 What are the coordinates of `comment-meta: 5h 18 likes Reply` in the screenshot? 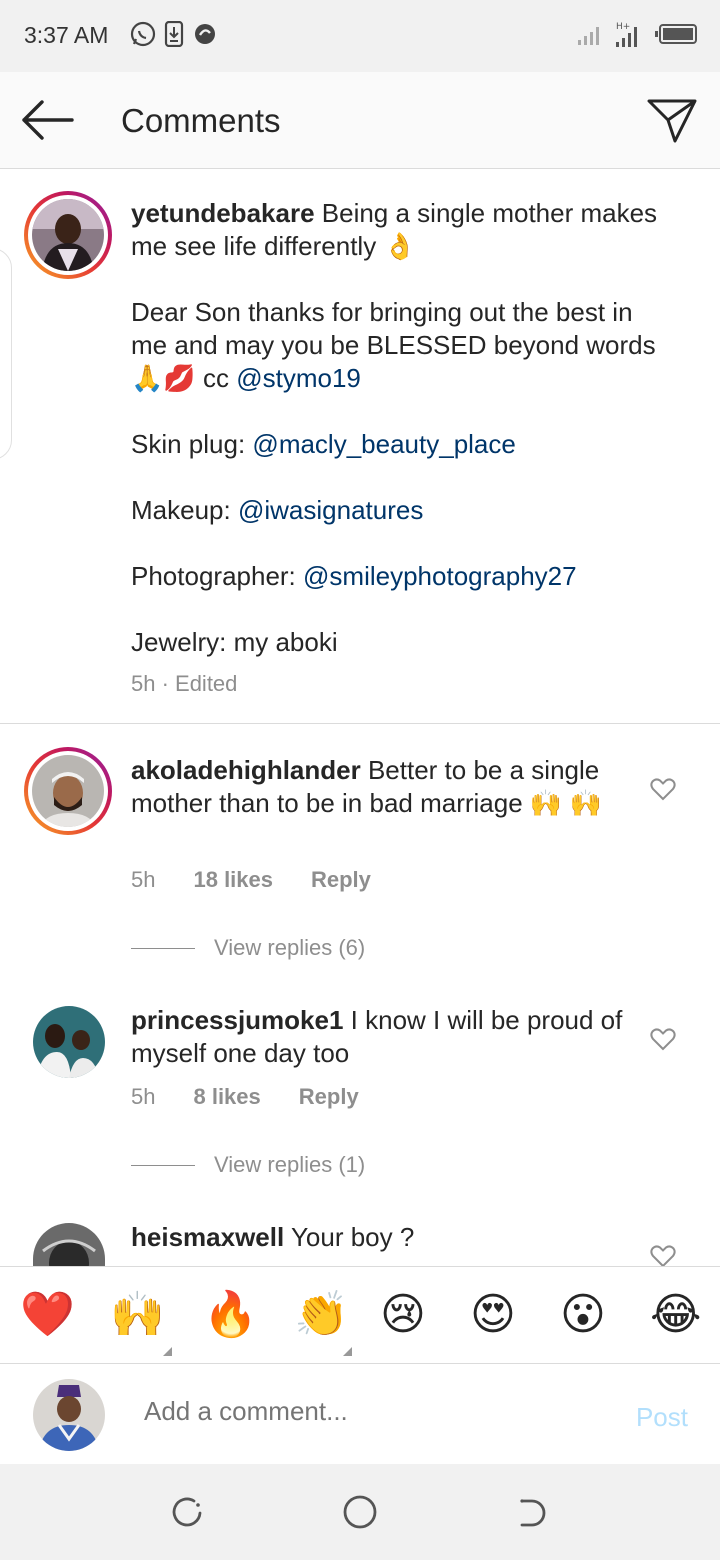 It's located at (270, 880).